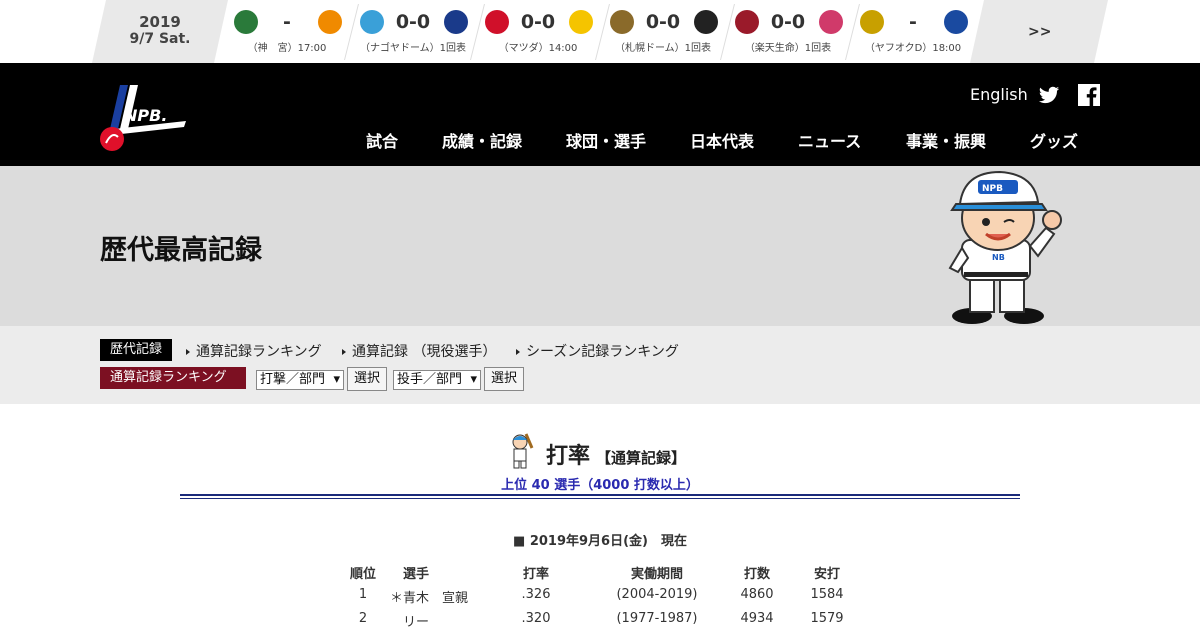  I want to click on as-of-date: ■ 2019年9月6日(金) 現在, so click(600, 541).